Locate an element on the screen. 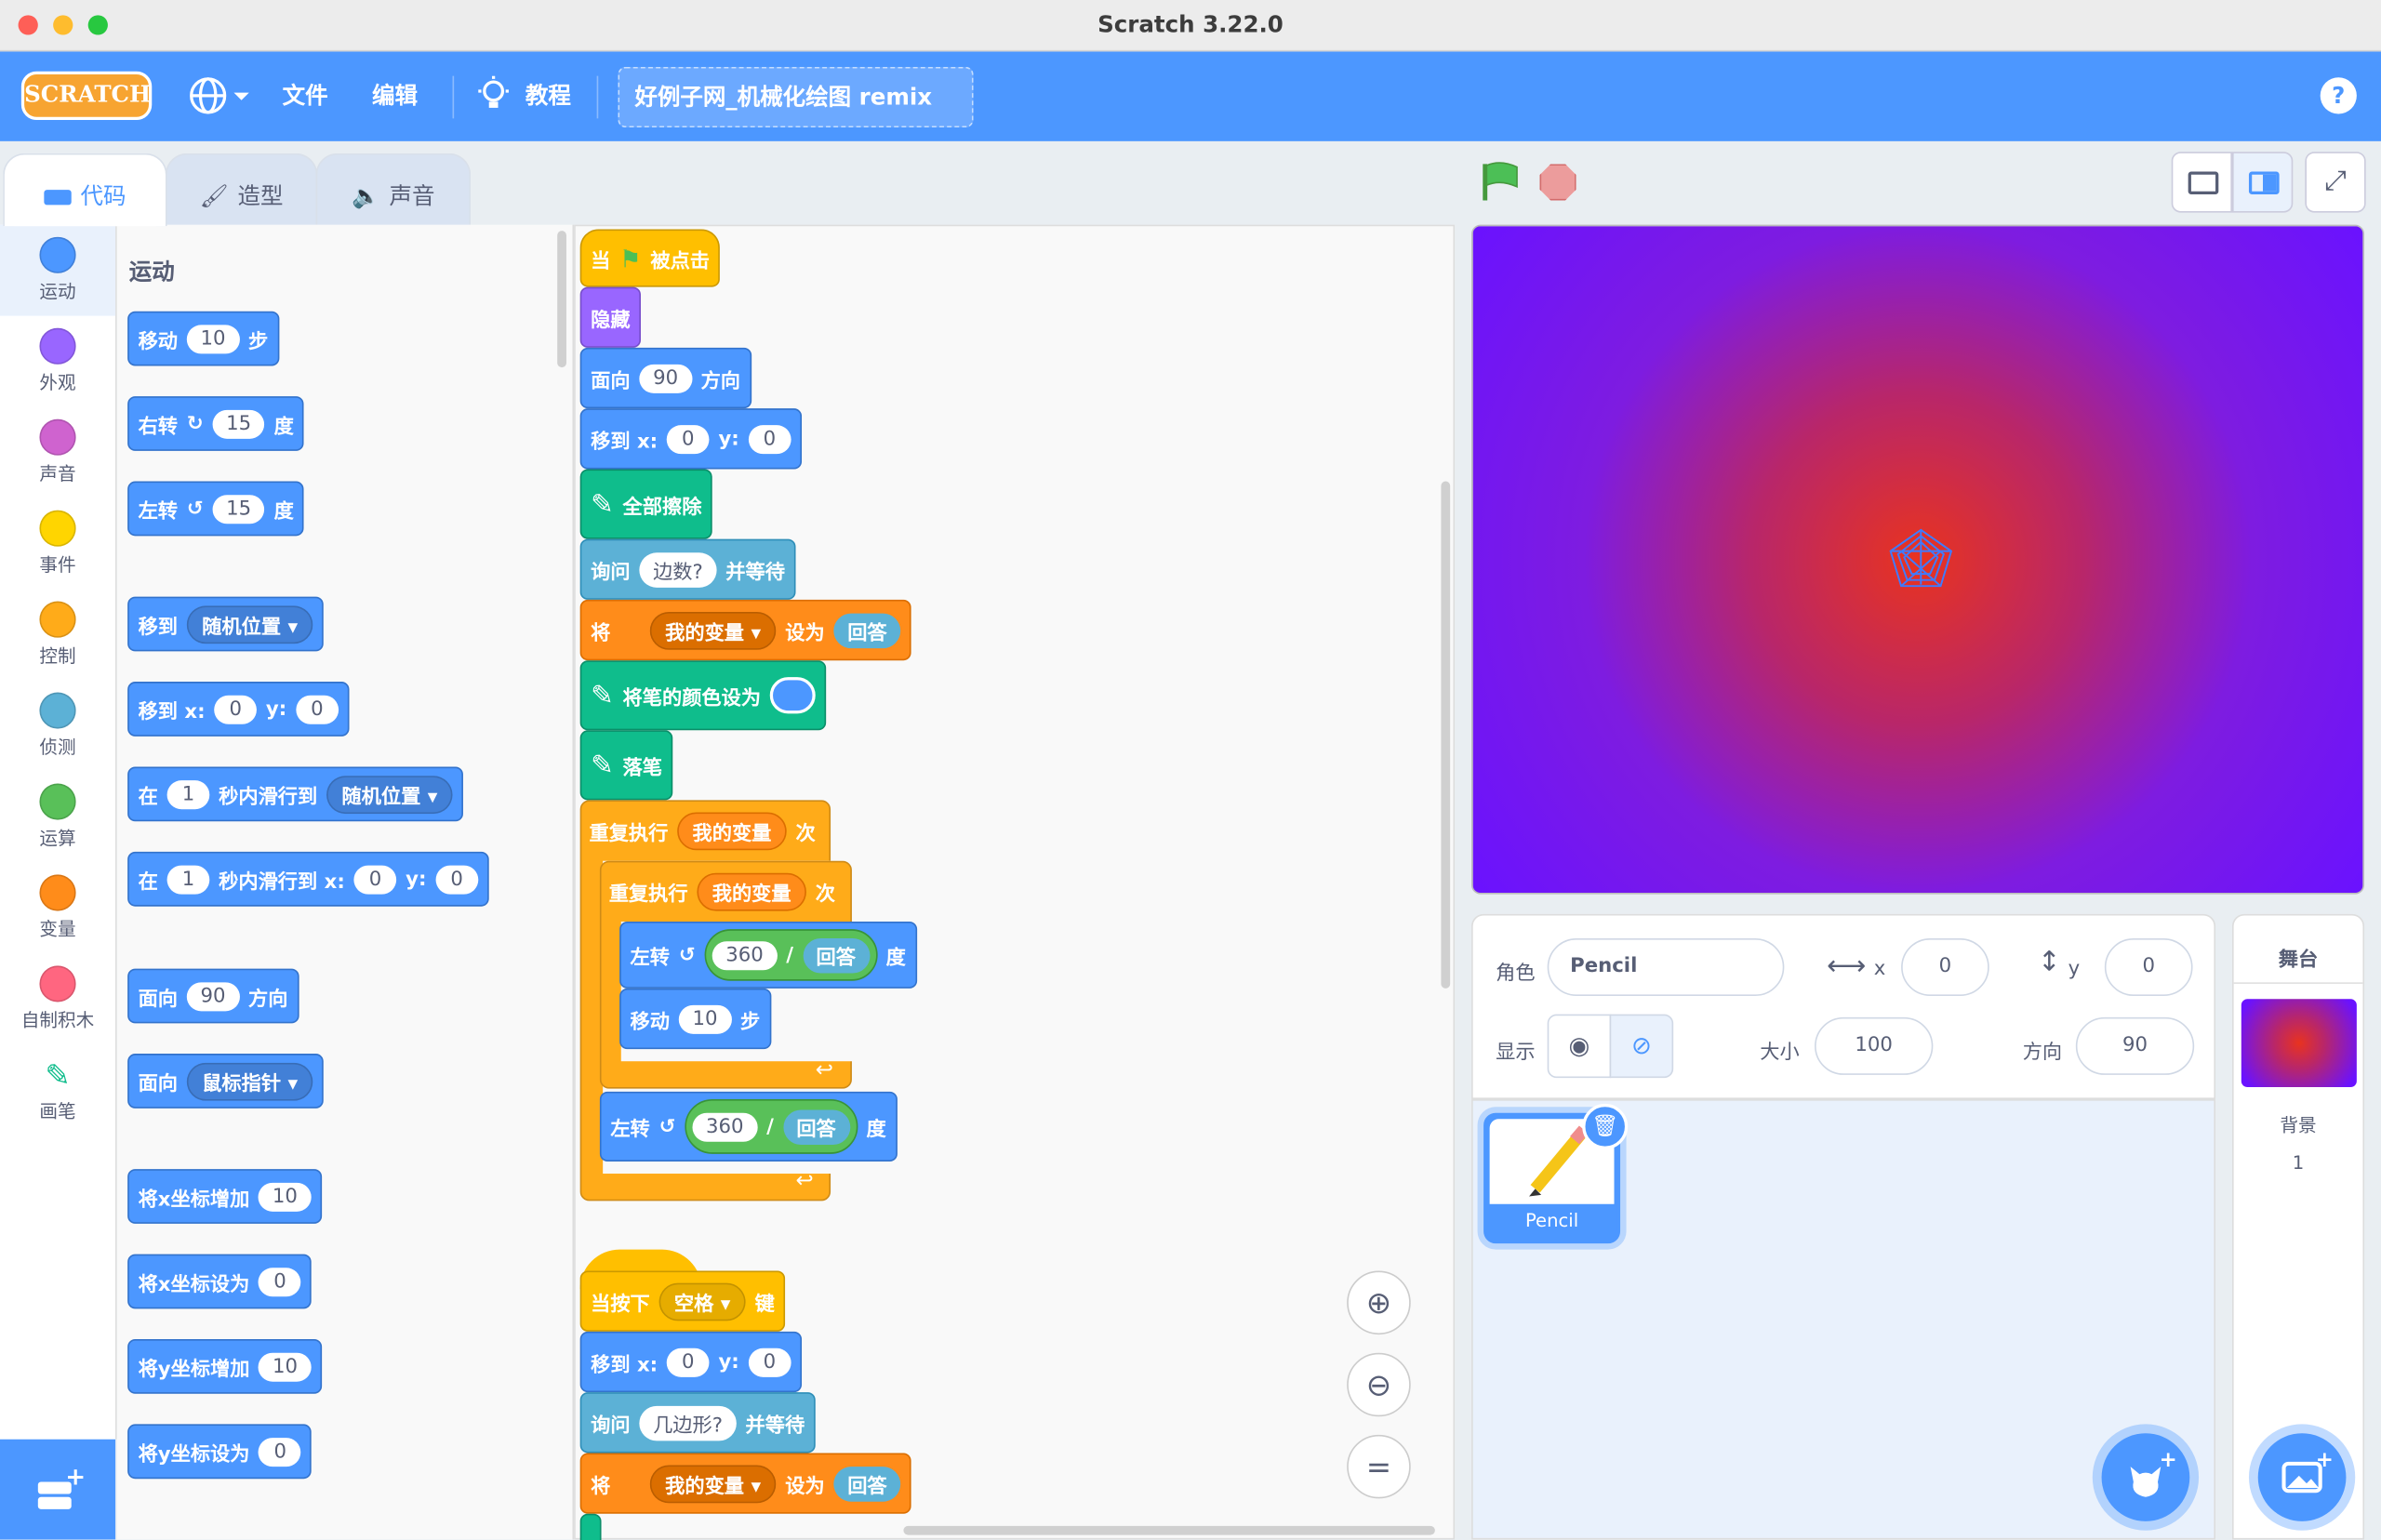 This screenshot has height=1540, width=2381. category-variables: 变量 is located at coordinates (57, 907).